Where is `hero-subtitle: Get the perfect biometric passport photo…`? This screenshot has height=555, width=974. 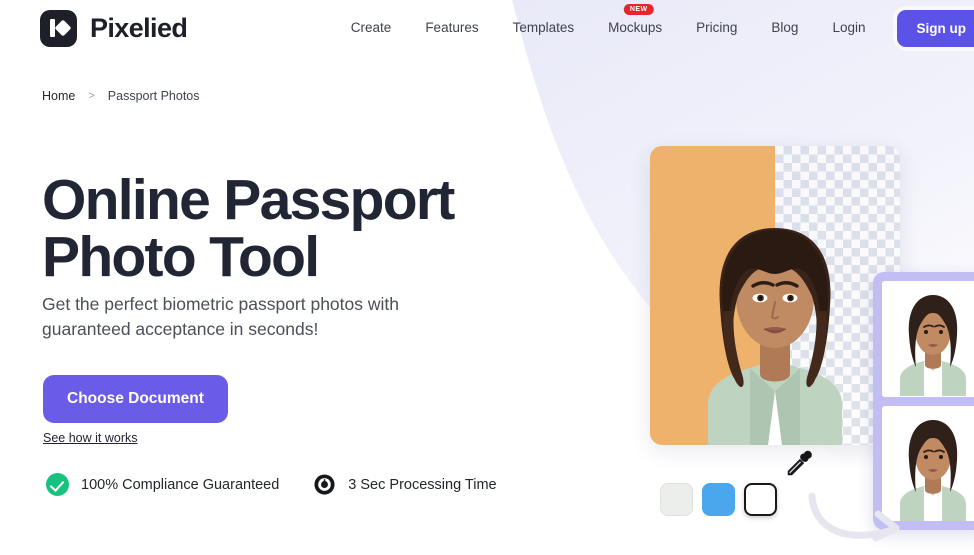
hero-subtitle: Get the perfect biometric passport photo… is located at coordinates (220, 316).